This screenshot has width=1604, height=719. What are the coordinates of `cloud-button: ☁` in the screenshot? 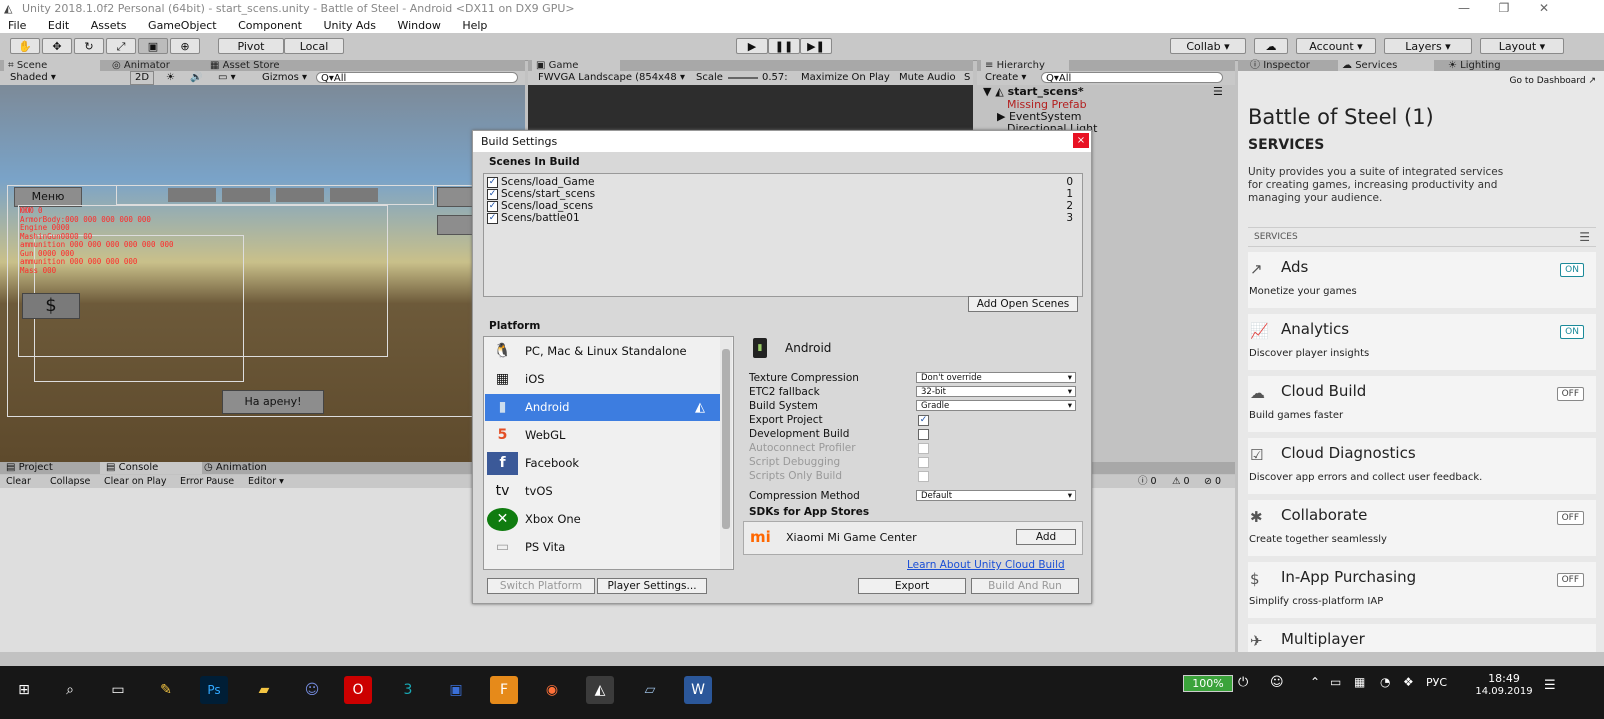 It's located at (1271, 46).